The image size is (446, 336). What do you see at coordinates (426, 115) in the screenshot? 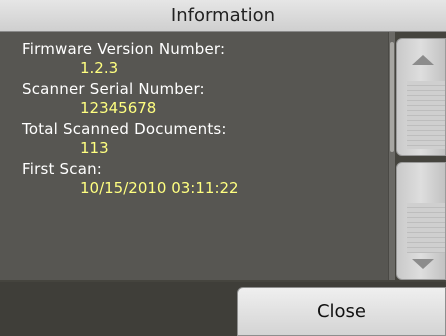
I see `scroll-up-grip` at bounding box center [426, 115].